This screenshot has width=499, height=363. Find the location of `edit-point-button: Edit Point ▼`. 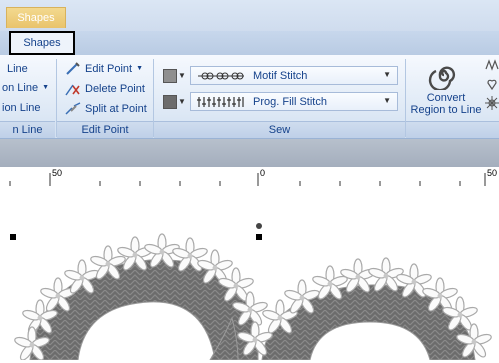

edit-point-button: Edit Point ▼ is located at coordinates (104, 68).